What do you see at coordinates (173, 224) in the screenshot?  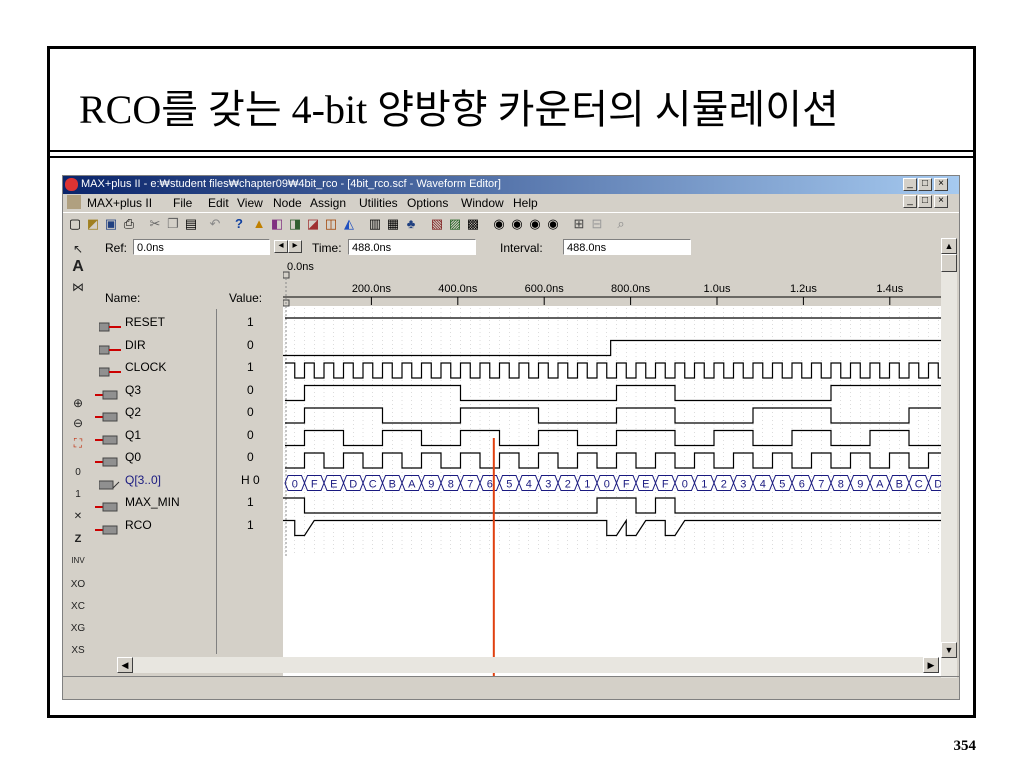 I see `copy-icon: ❐` at bounding box center [173, 224].